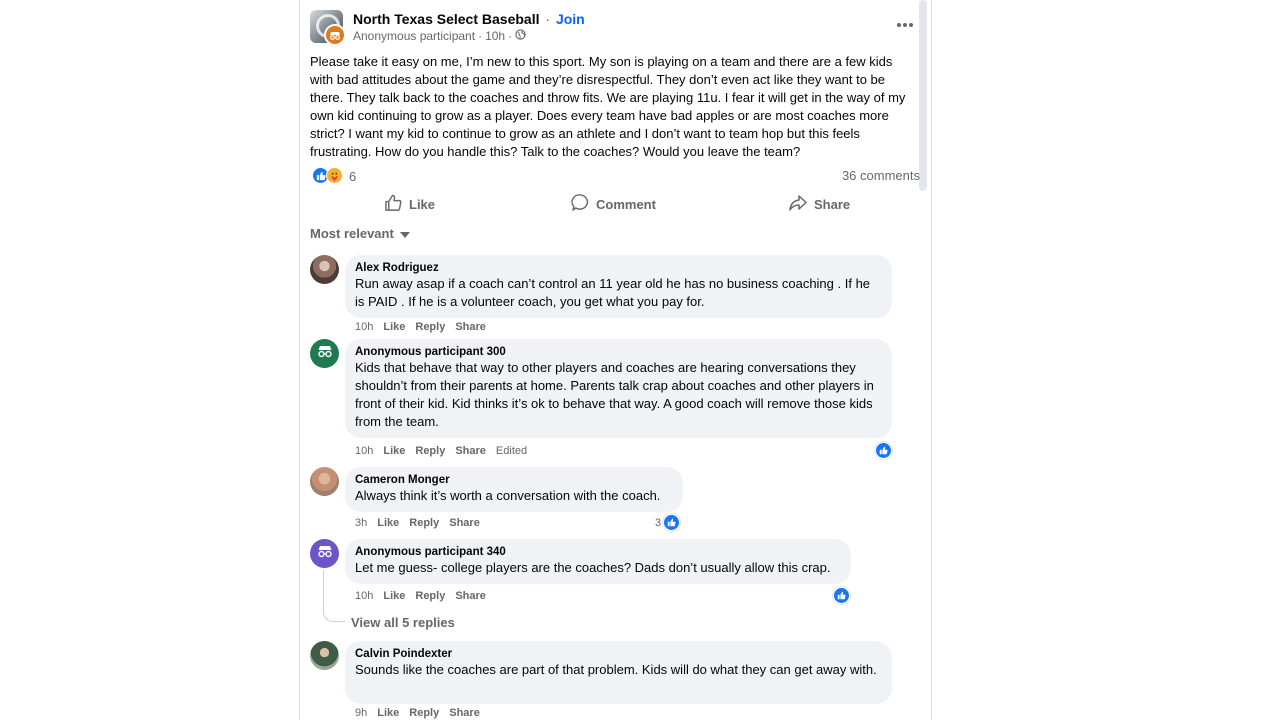 This screenshot has height=720, width=1280. What do you see at coordinates (514, 480) in the screenshot?
I see `comment-author: Cameron Monger` at bounding box center [514, 480].